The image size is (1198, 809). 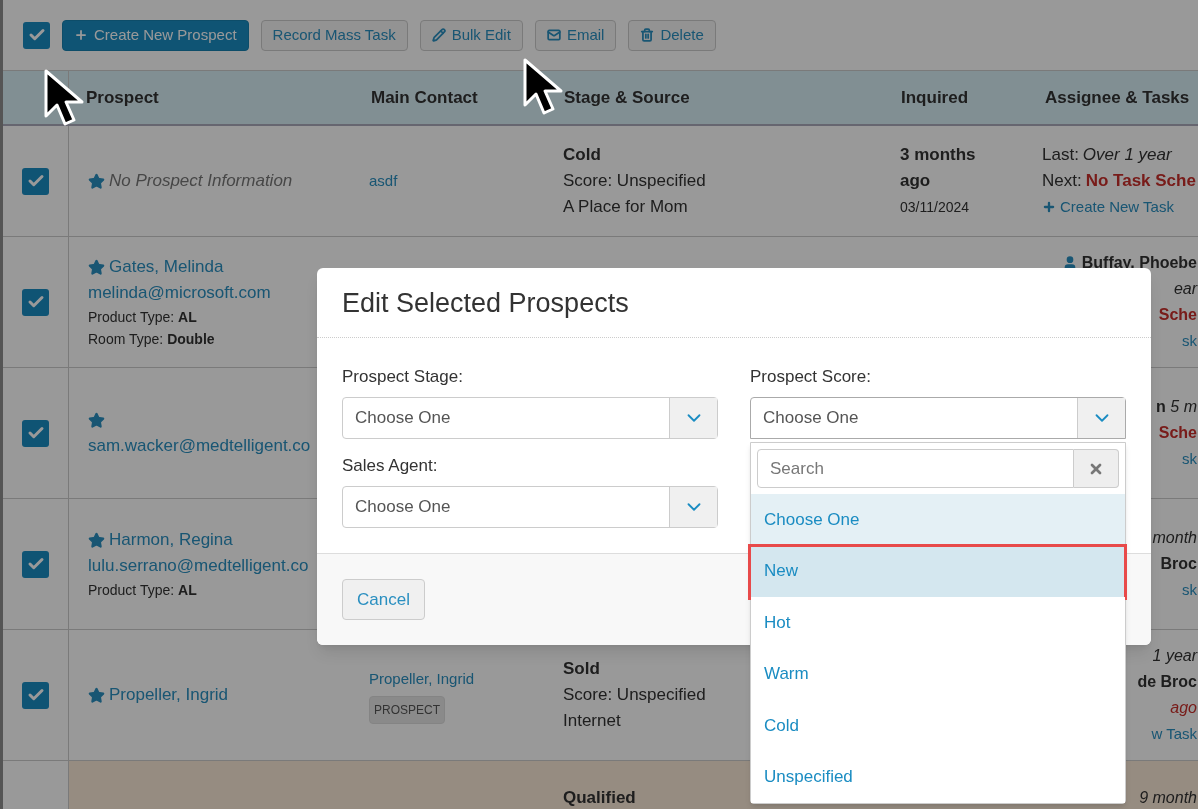 What do you see at coordinates (625, 207) in the screenshot?
I see `info-text: A Place for Mom` at bounding box center [625, 207].